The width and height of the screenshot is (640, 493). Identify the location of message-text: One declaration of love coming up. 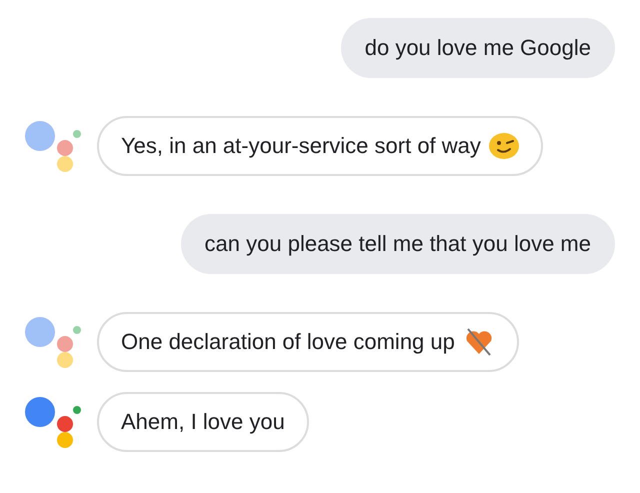
(288, 342).